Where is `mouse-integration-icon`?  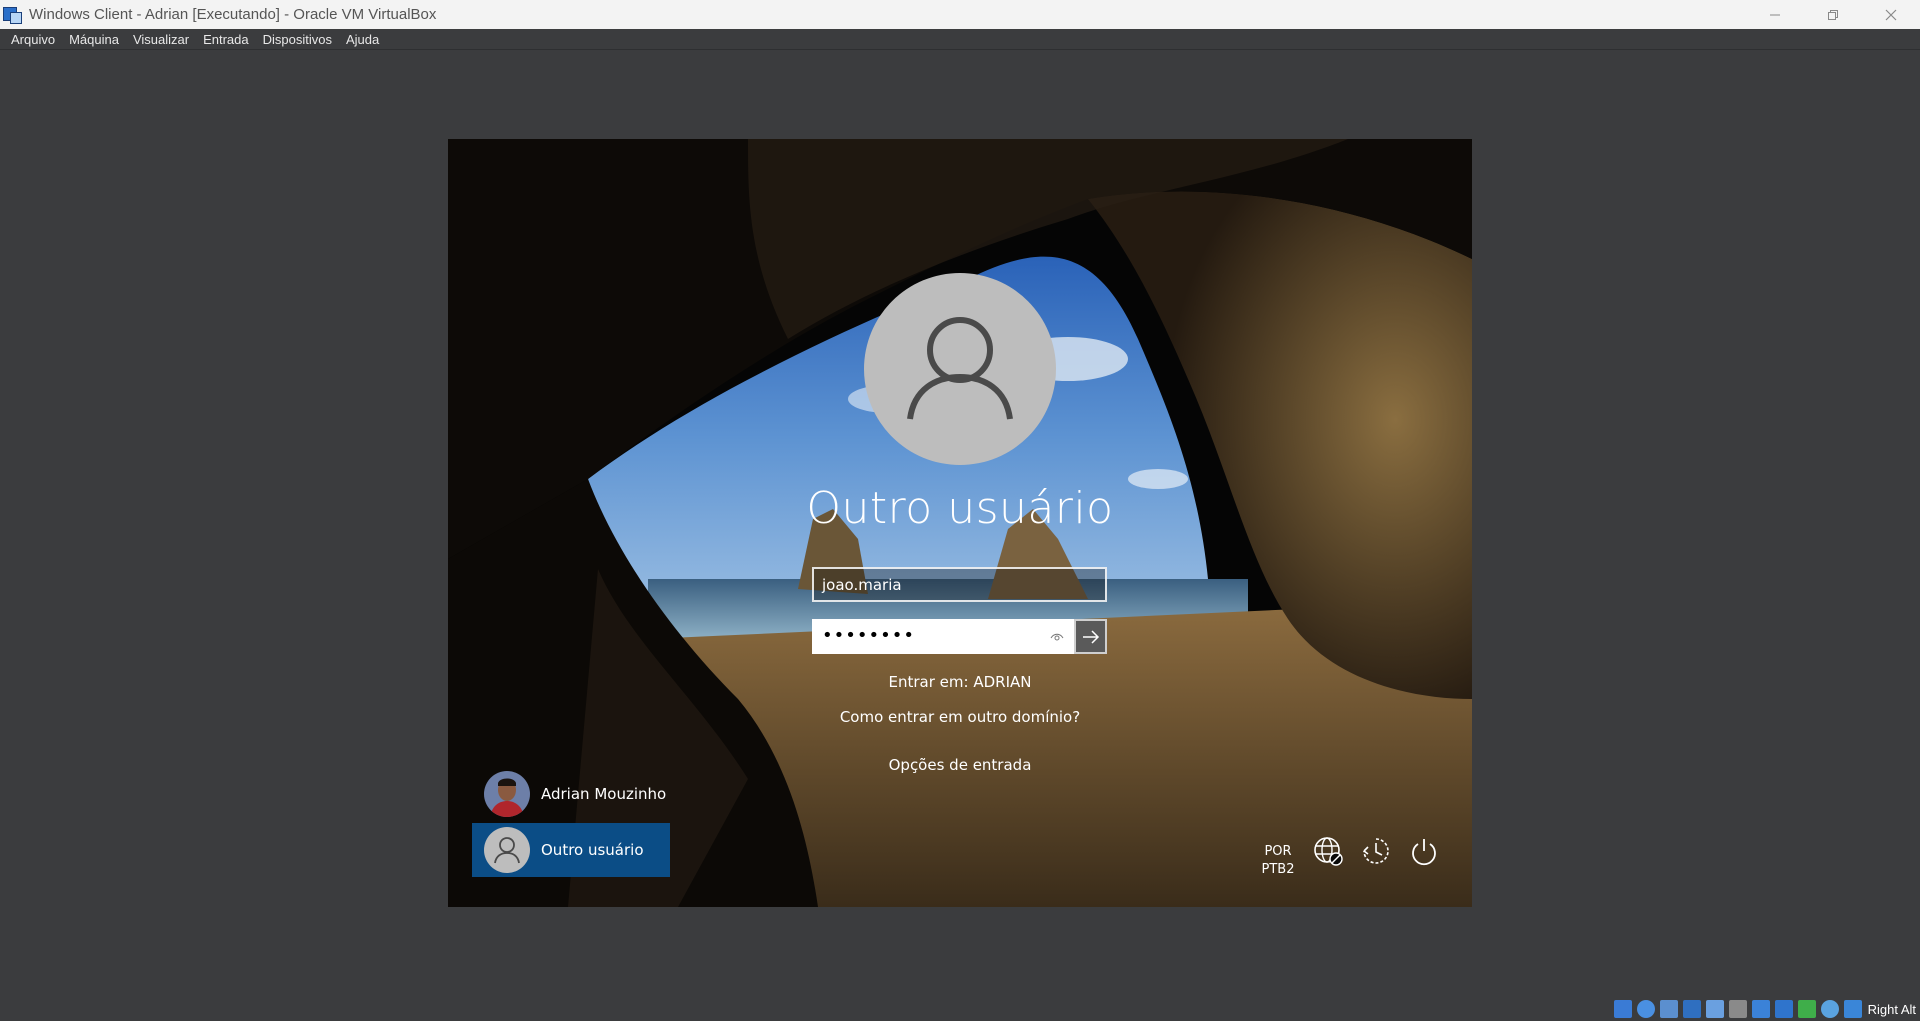
mouse-integration-icon is located at coordinates (1852, 1009).